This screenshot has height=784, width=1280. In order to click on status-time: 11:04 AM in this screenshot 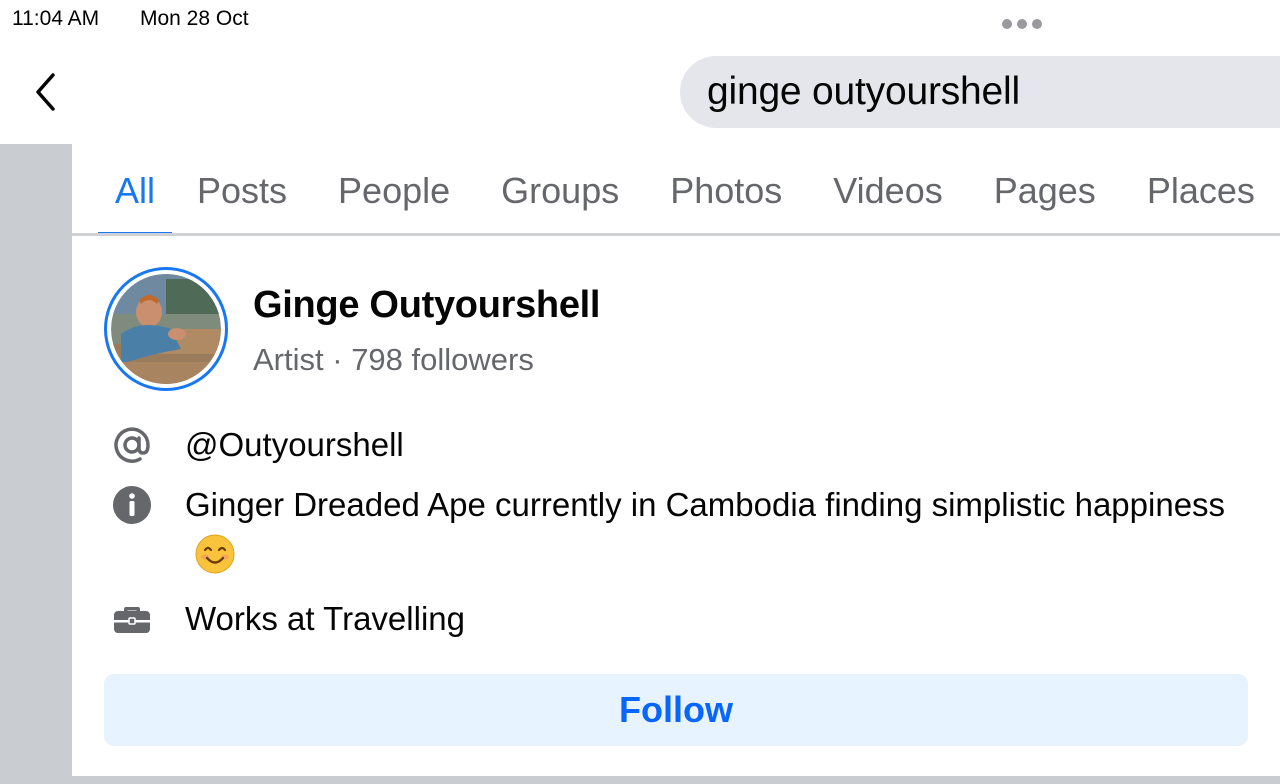, I will do `click(56, 18)`.